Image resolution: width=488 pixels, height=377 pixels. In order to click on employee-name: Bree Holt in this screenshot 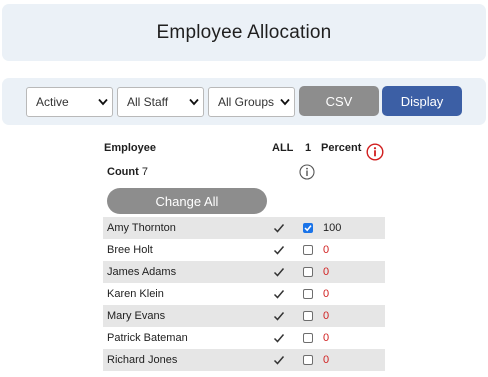, I will do `click(130, 250)`.